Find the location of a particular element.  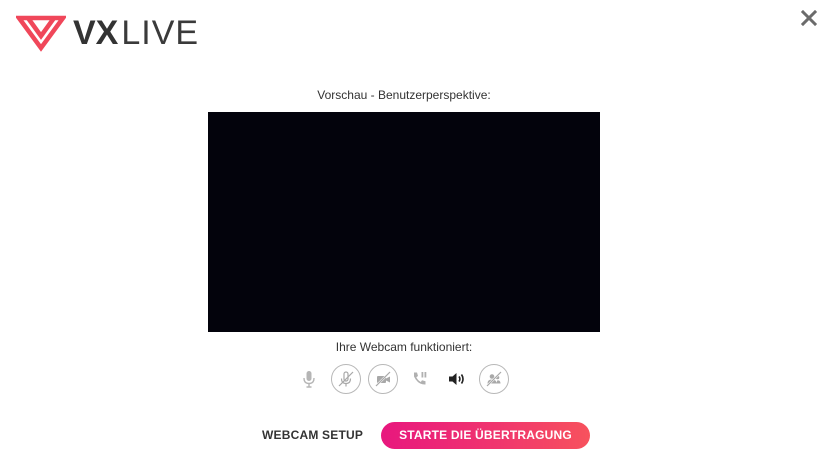

camera-off-icon is located at coordinates (383, 379).